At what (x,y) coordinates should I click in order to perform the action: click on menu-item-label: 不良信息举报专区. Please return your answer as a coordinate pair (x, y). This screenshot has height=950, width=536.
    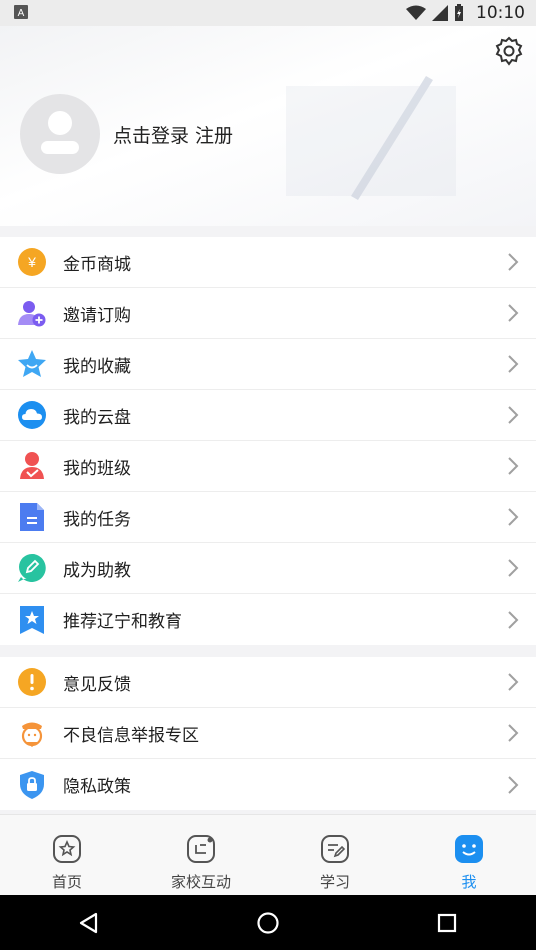
    Looking at the image, I should click on (131, 735).